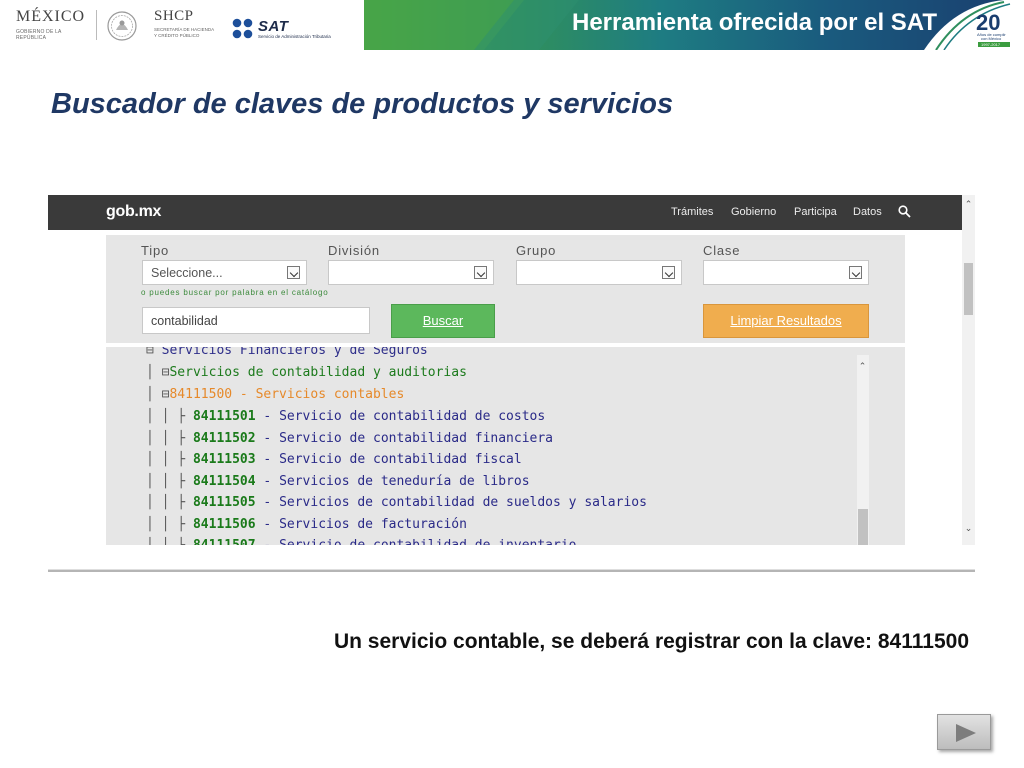  What do you see at coordinates (318, 372) in the screenshot?
I see `tree-node-label: Servicios de contabilidad y auditorias` at bounding box center [318, 372].